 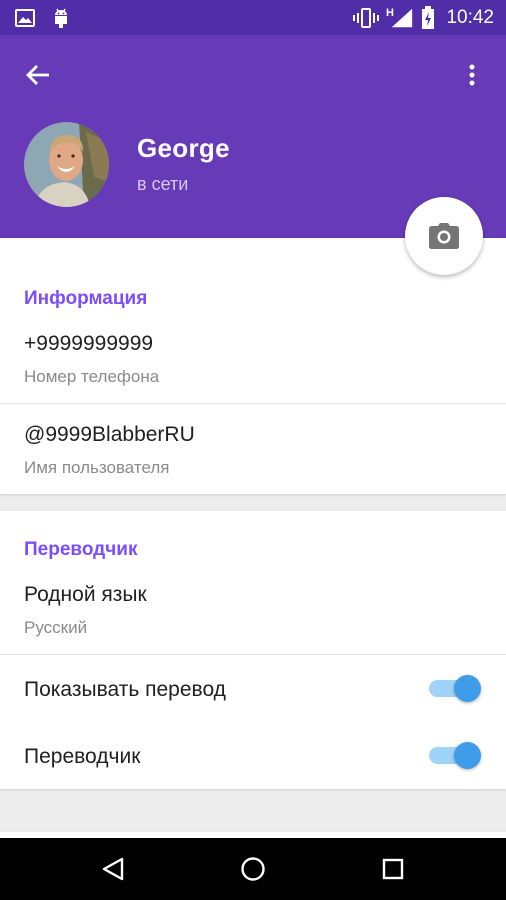 I want to click on arrow-back-icon, so click(x=37, y=75).